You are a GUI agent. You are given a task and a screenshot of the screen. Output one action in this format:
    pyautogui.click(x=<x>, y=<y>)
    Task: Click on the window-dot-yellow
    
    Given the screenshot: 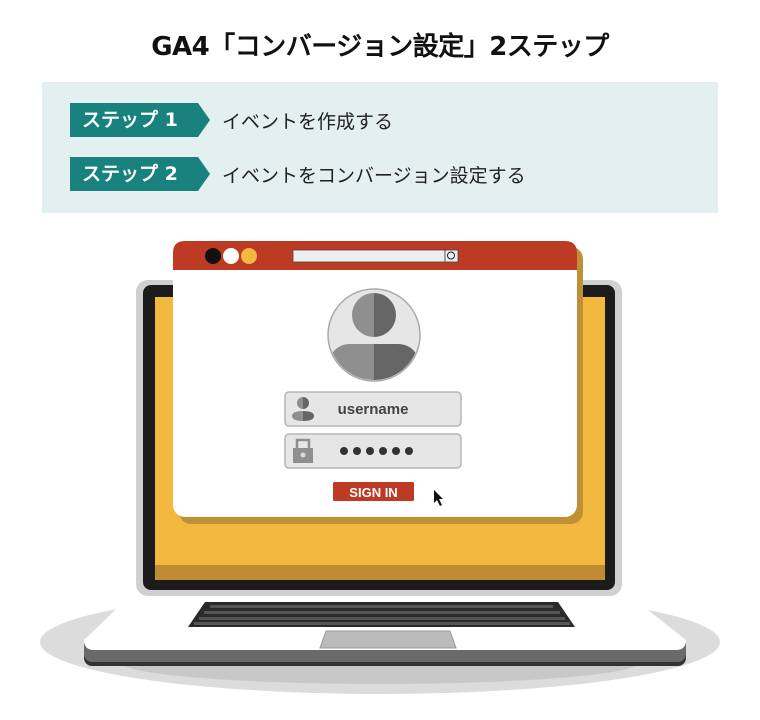 What is the action you would take?
    pyautogui.click(x=249, y=256)
    